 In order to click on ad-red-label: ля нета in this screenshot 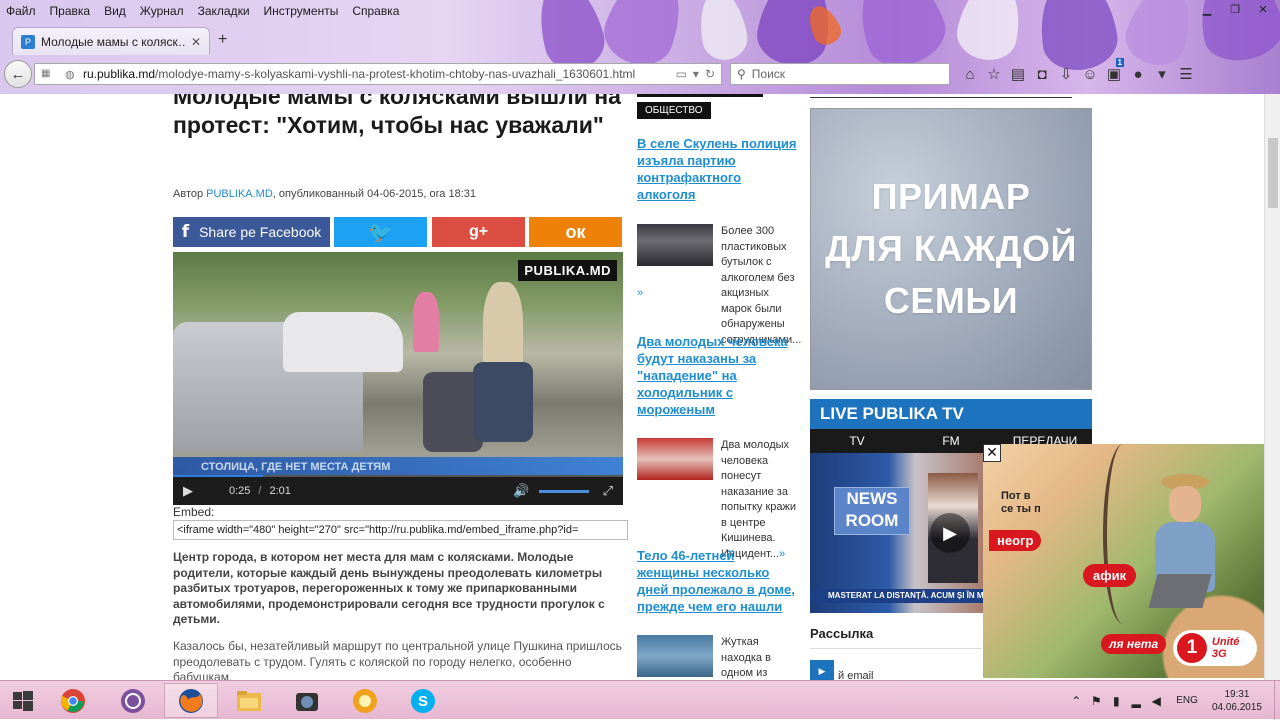, I will do `click(1134, 644)`.